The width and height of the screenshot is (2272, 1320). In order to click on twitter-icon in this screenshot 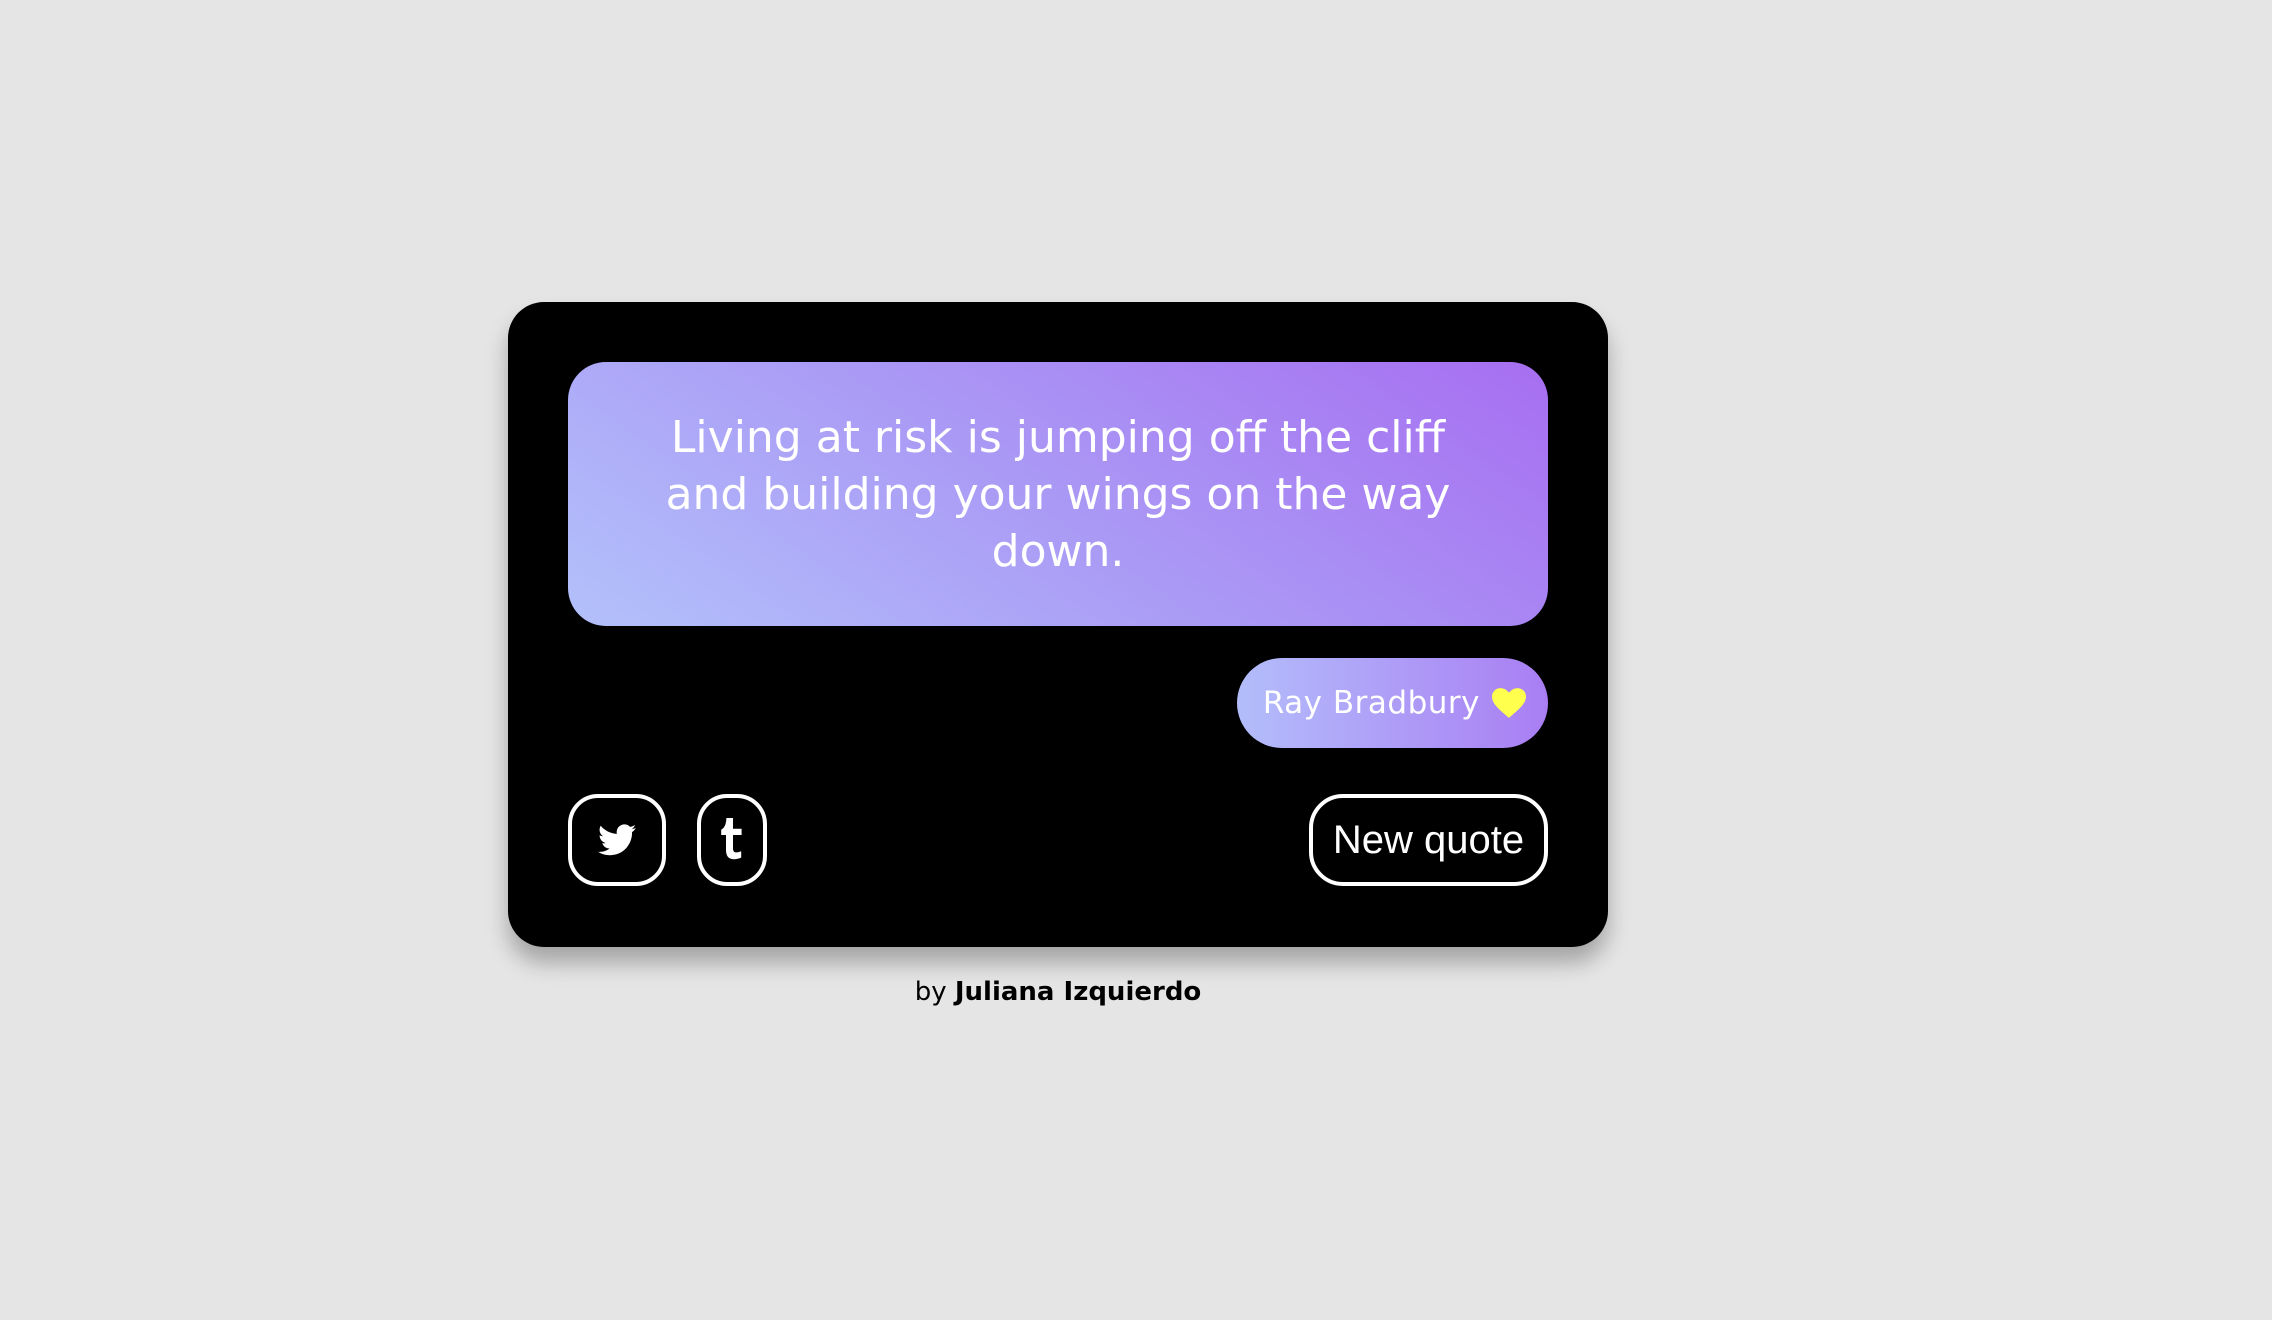, I will do `click(617, 840)`.